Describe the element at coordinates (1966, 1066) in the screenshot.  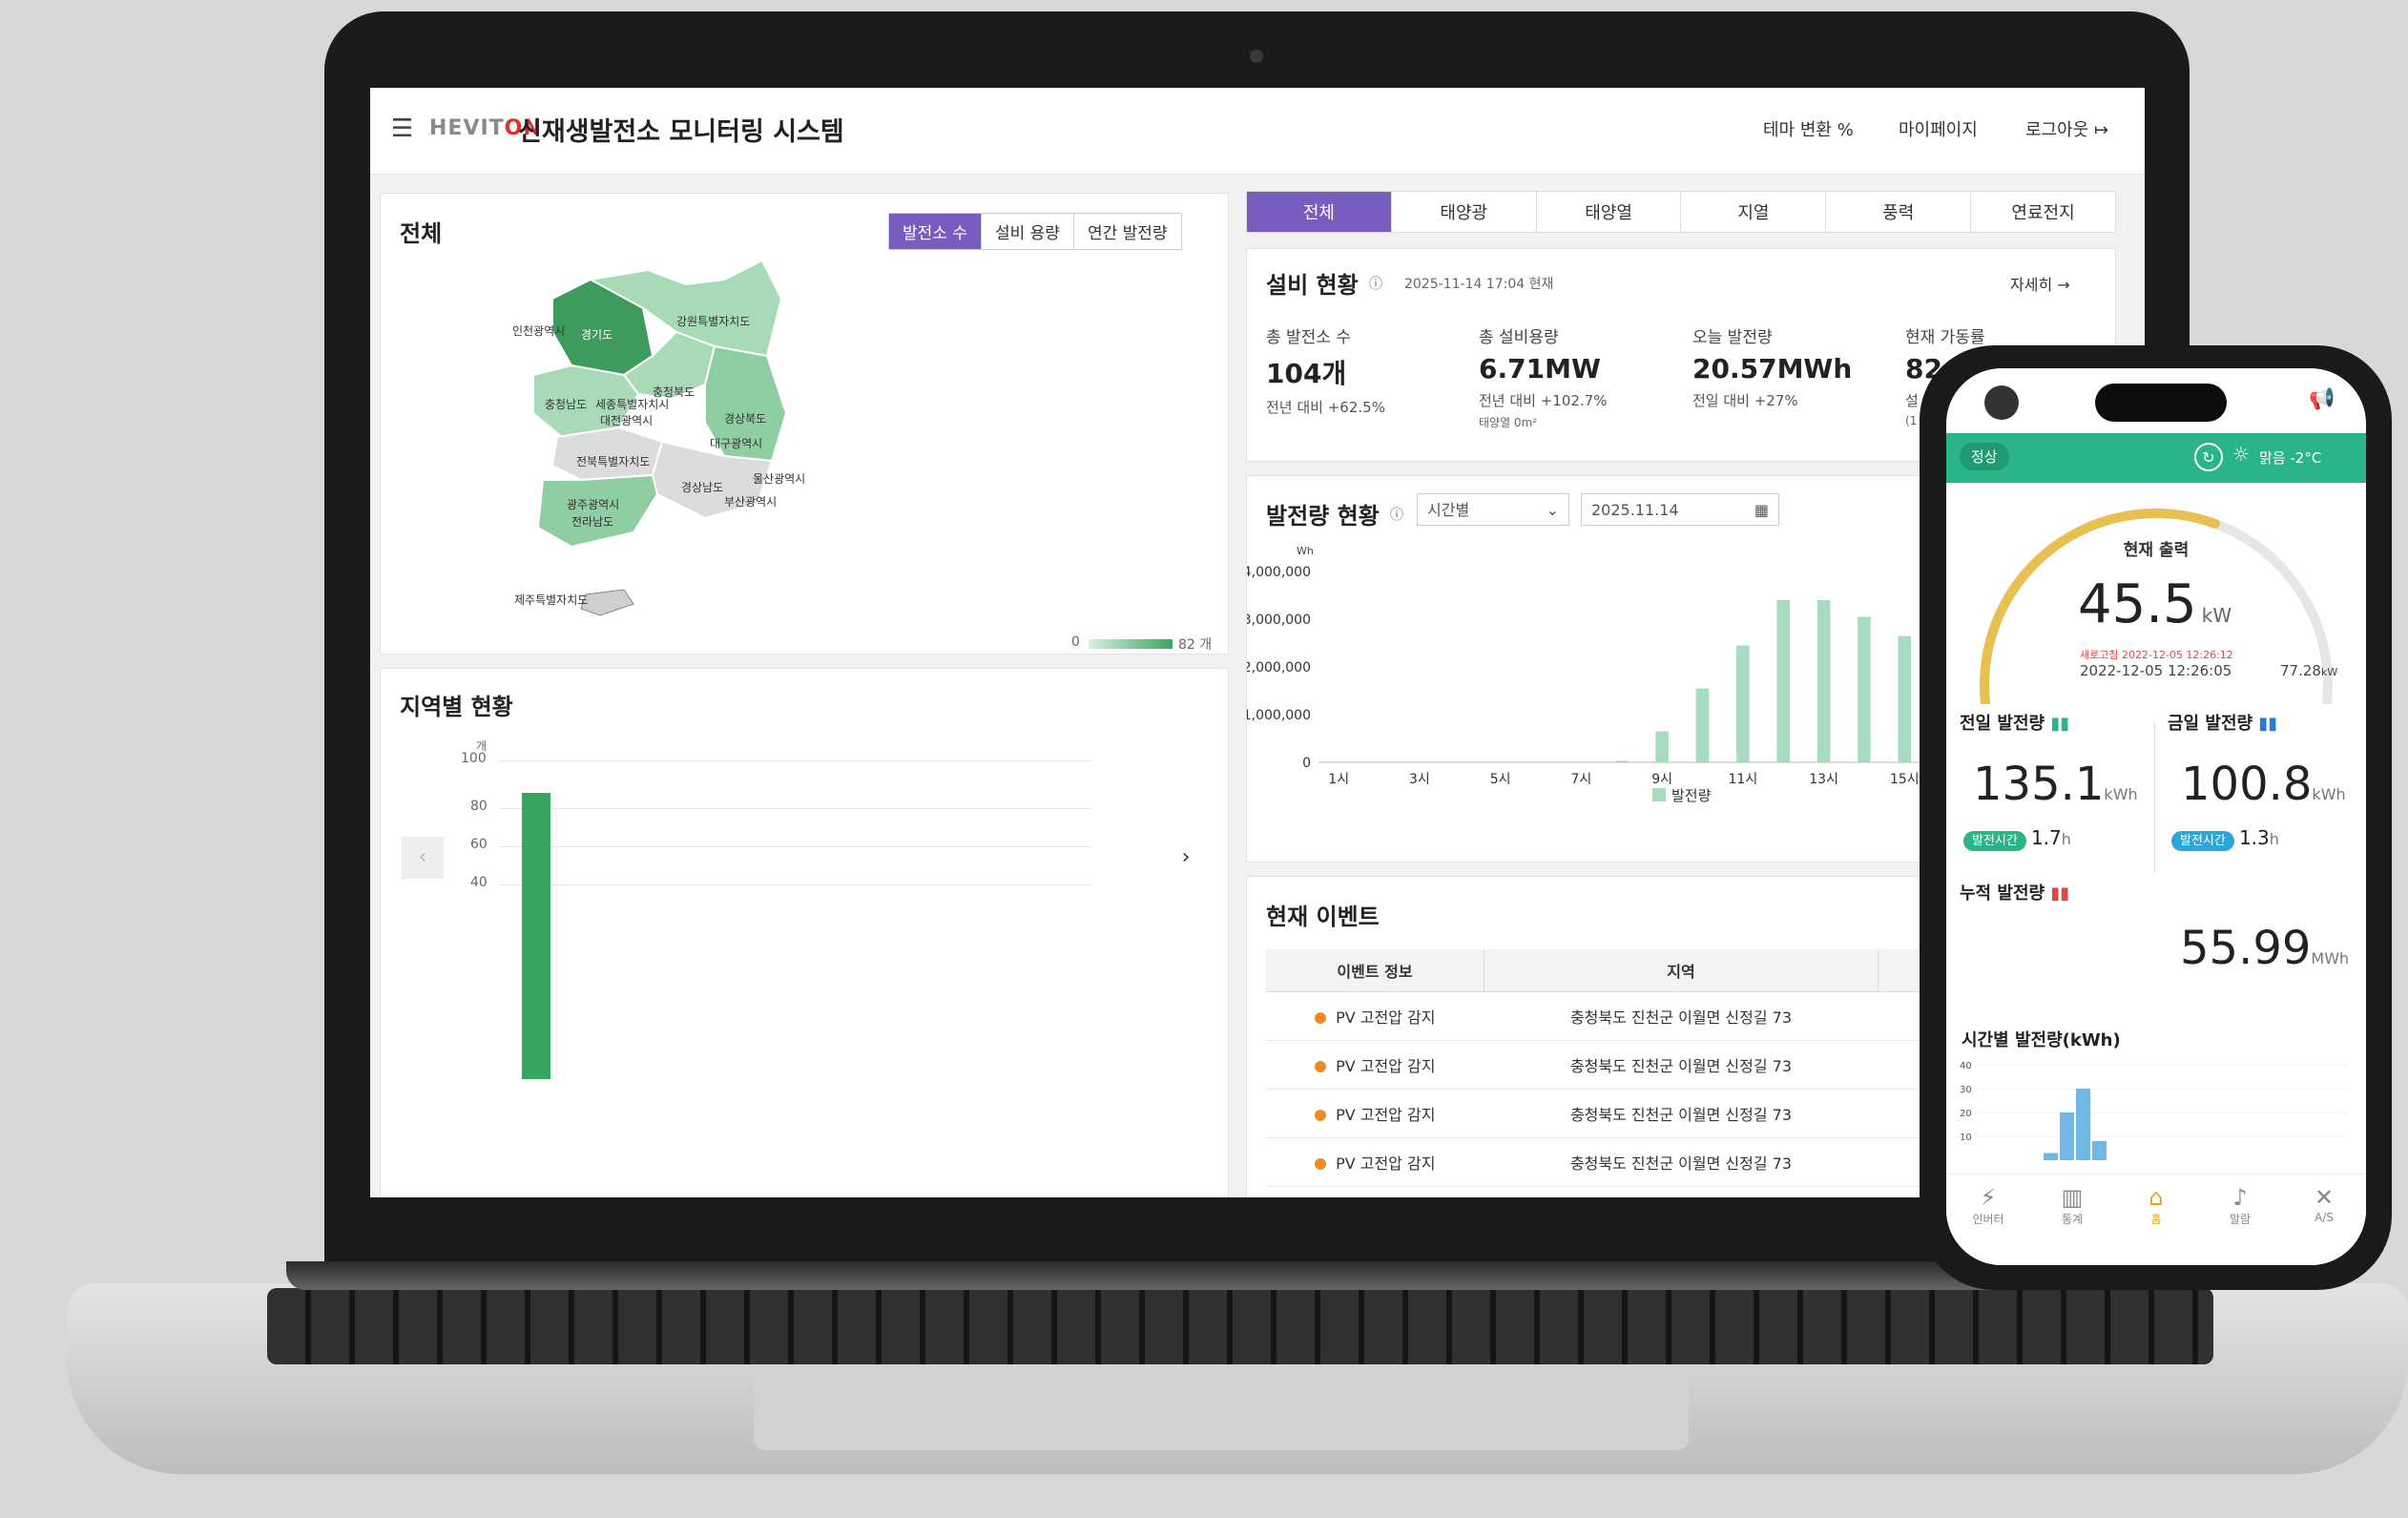
I see `hourly-tick-label: 40` at that location.